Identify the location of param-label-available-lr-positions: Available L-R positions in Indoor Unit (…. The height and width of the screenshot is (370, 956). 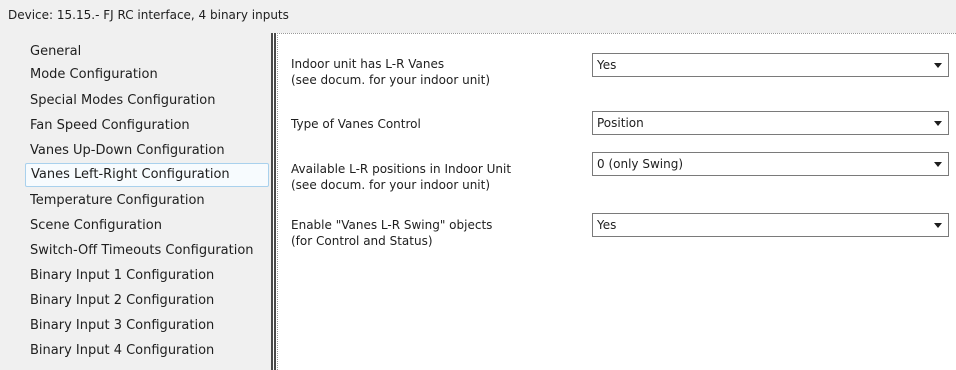
(401, 177).